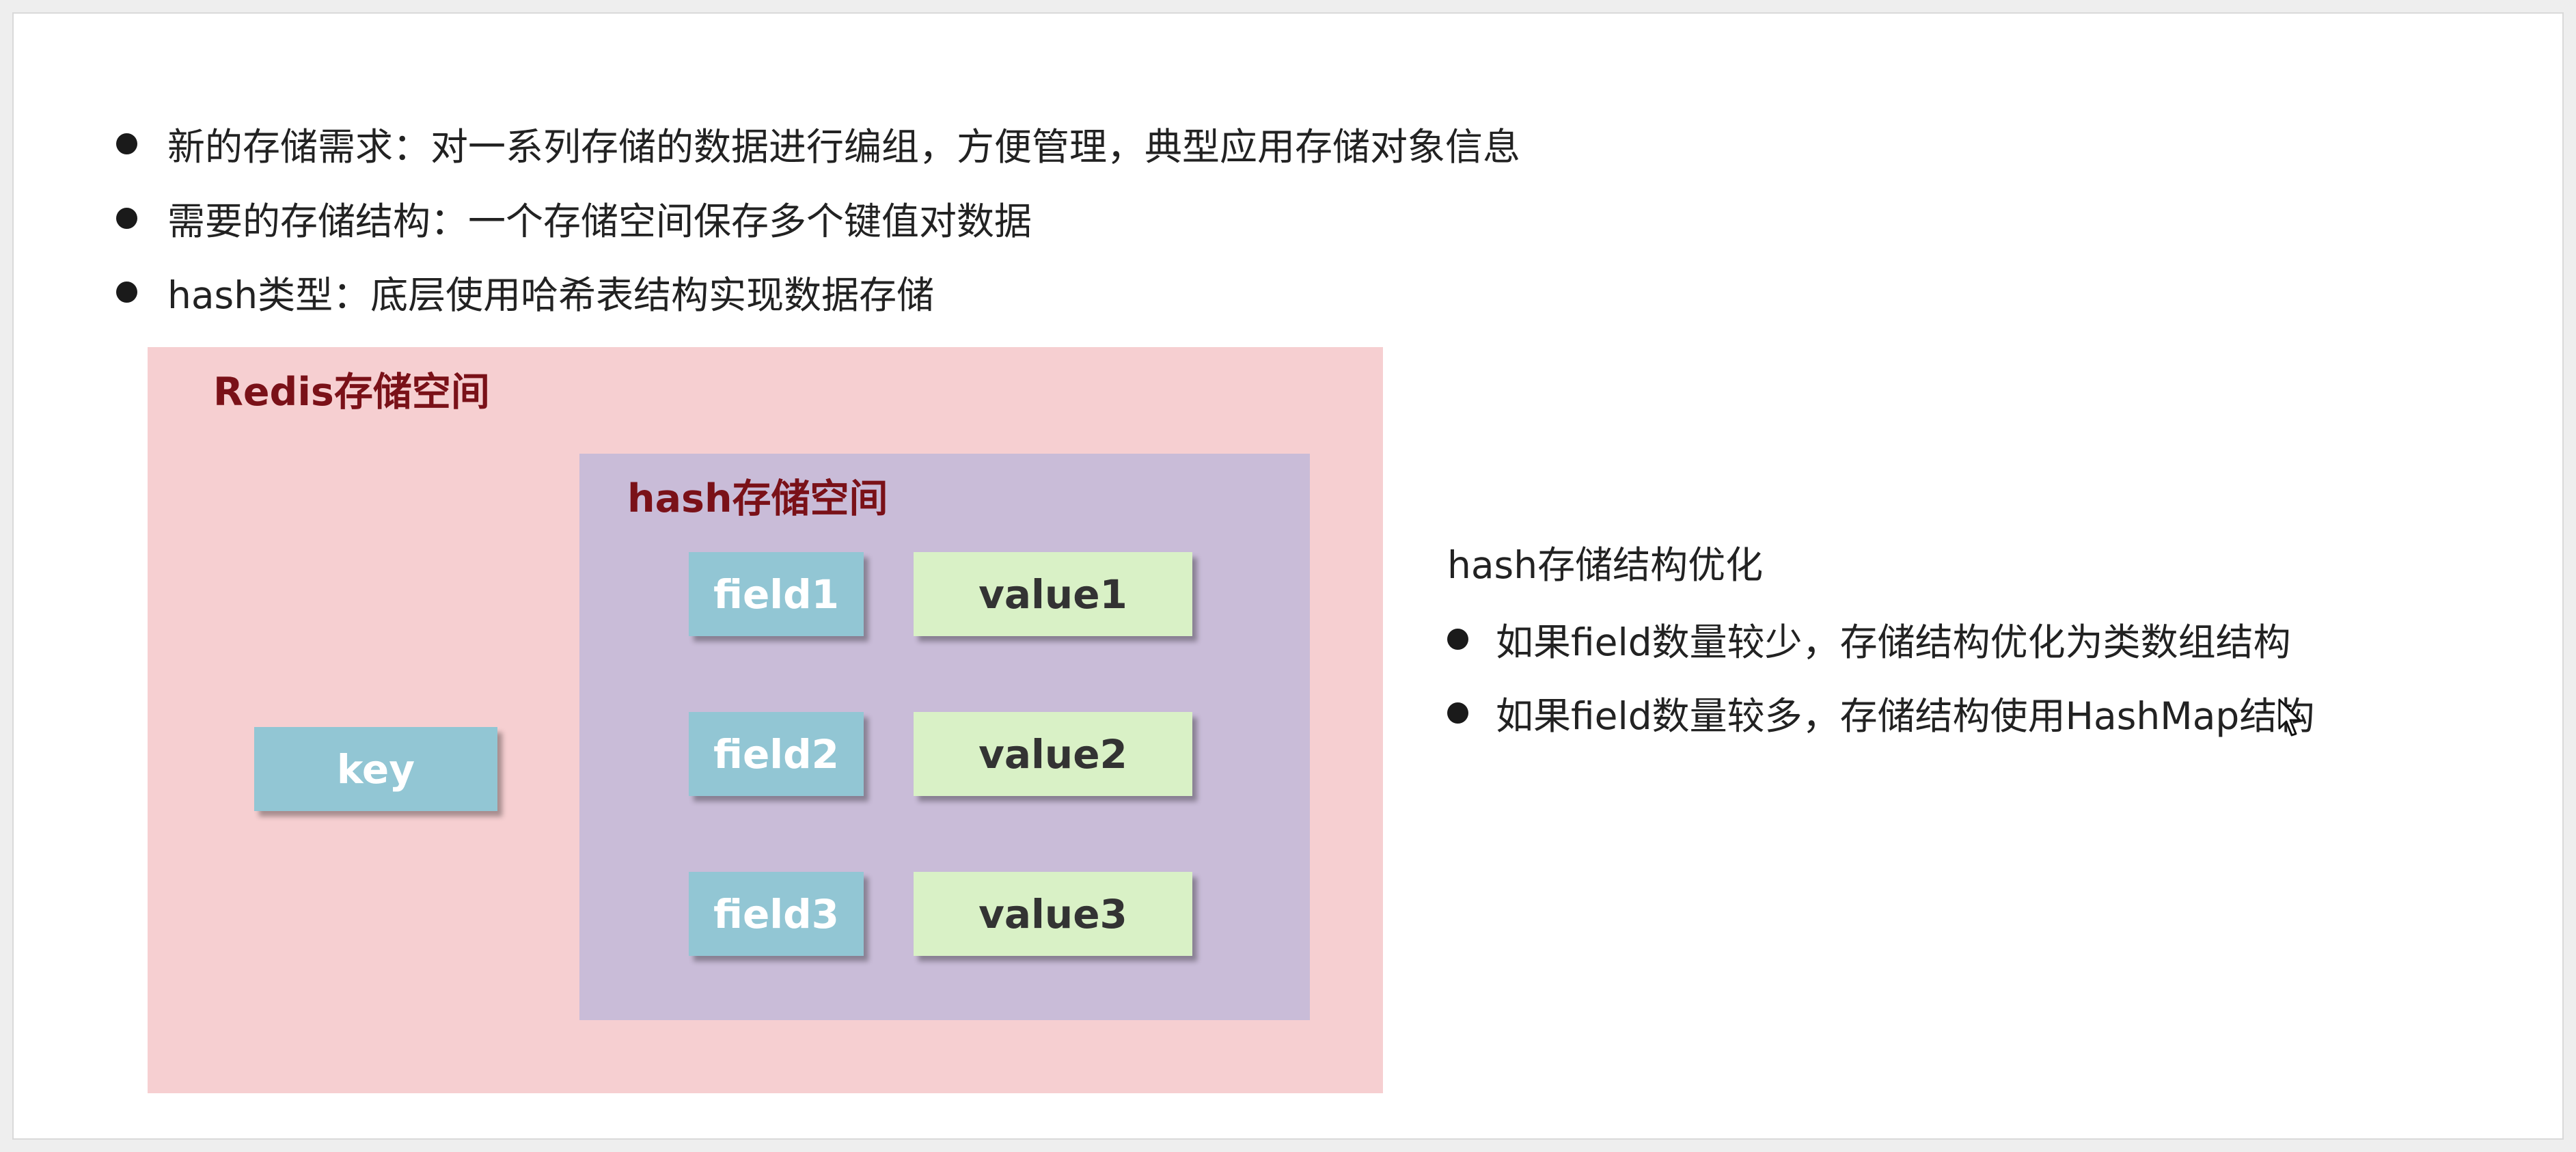  What do you see at coordinates (844, 147) in the screenshot?
I see `bullet-text: 新的存储需求：对一系列存储的数据进行编组，方便管理，典型应用存储对象信息` at bounding box center [844, 147].